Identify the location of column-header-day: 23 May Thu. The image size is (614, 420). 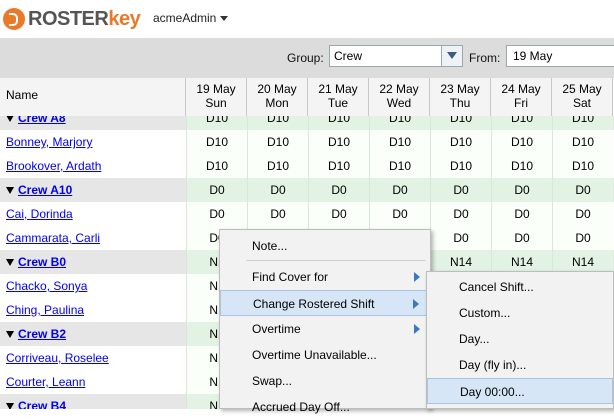
(460, 97).